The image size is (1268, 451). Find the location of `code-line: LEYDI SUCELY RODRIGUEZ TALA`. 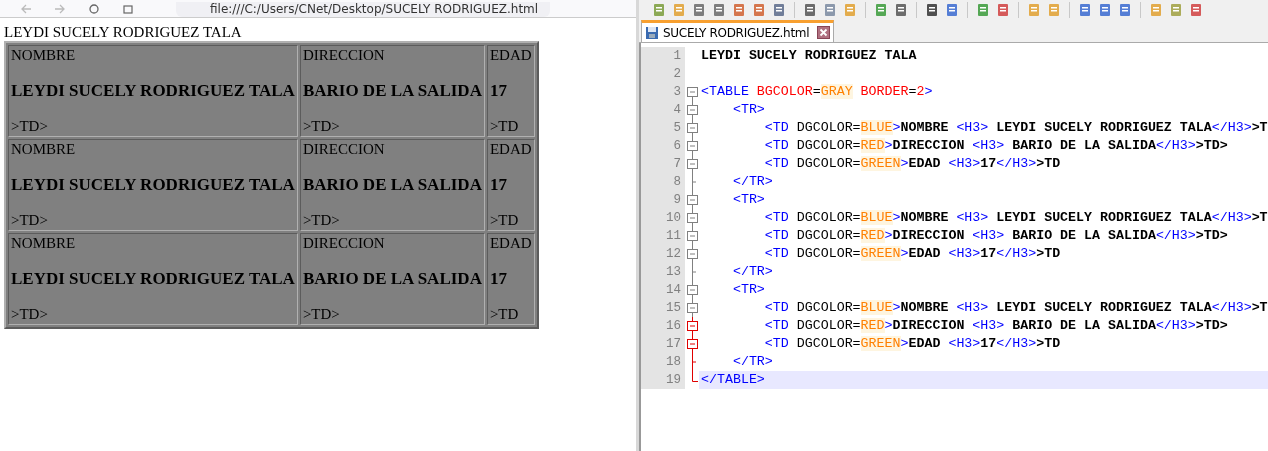

code-line: LEYDI SUCELY RODRIGUEZ TALA is located at coordinates (809, 56).